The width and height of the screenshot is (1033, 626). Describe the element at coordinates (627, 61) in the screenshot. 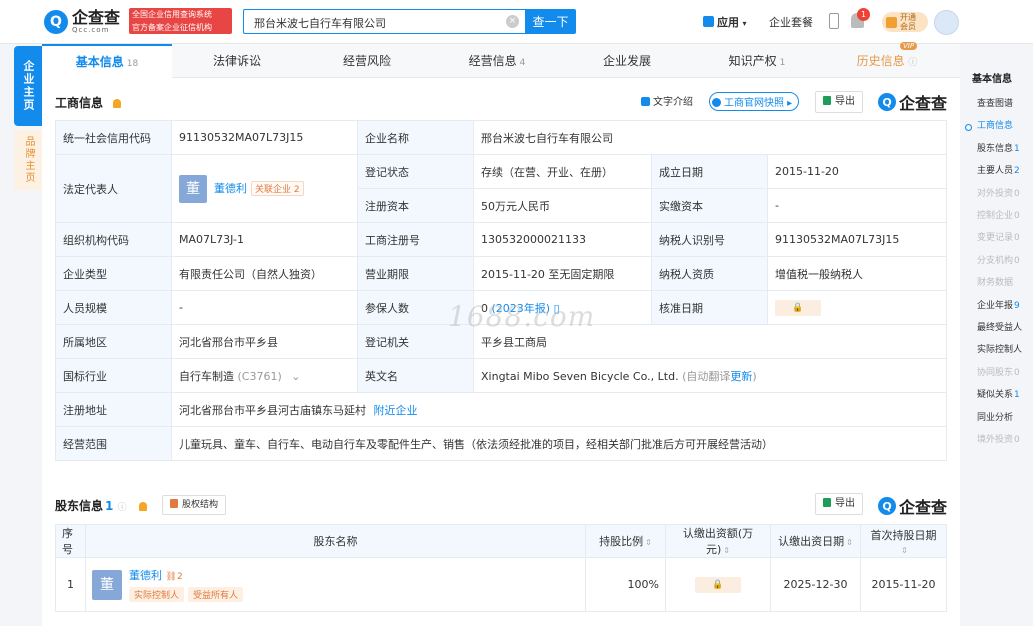

I see `tab-development: 企业发展` at that location.